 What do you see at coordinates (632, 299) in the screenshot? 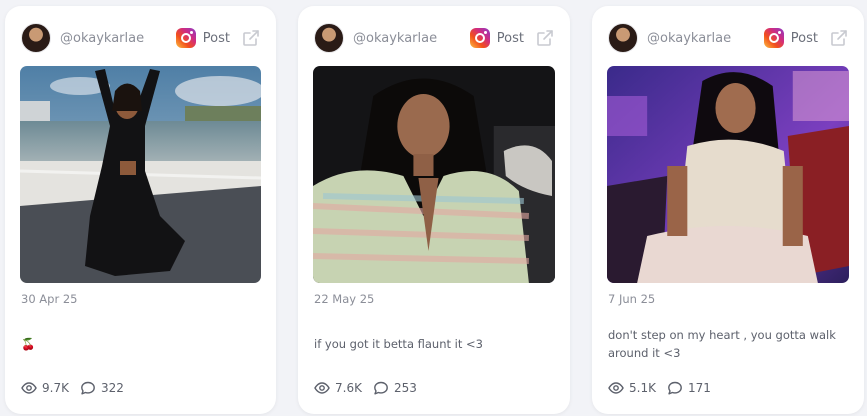
I see `post-date: 7 Jun 25` at bounding box center [632, 299].